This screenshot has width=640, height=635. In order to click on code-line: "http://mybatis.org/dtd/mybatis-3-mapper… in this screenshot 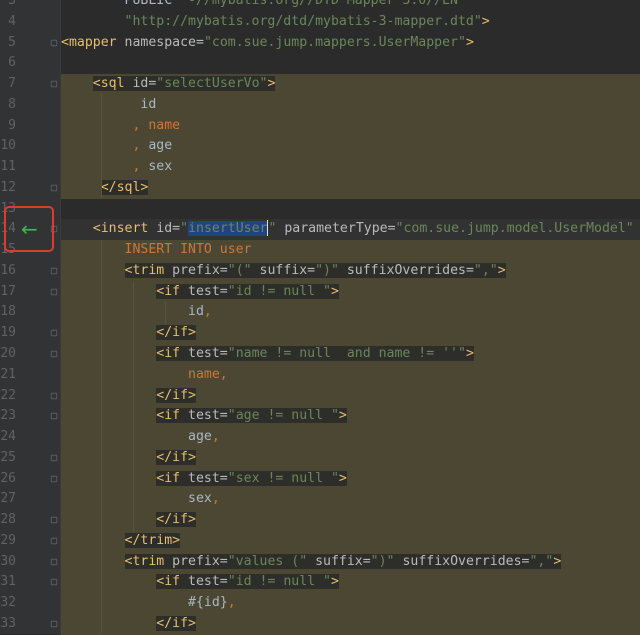, I will do `click(350, 22)`.